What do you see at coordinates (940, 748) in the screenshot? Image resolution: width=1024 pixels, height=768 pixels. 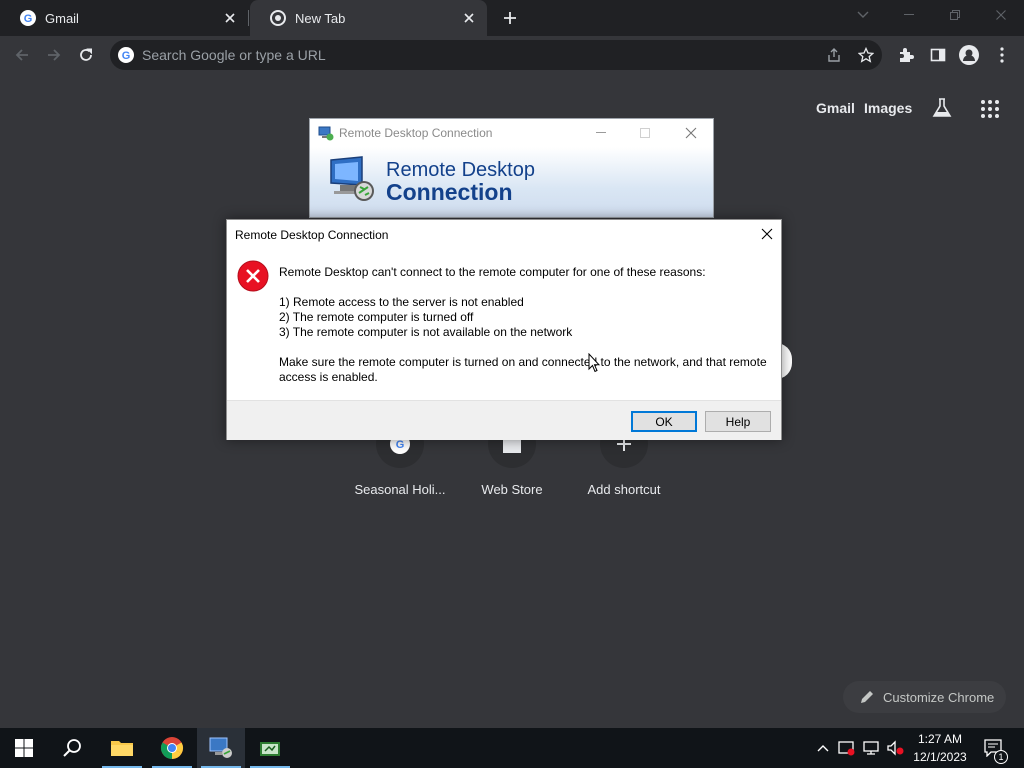 I see `taskbar-clock: 1:27 AM 12/1/2023` at bounding box center [940, 748].